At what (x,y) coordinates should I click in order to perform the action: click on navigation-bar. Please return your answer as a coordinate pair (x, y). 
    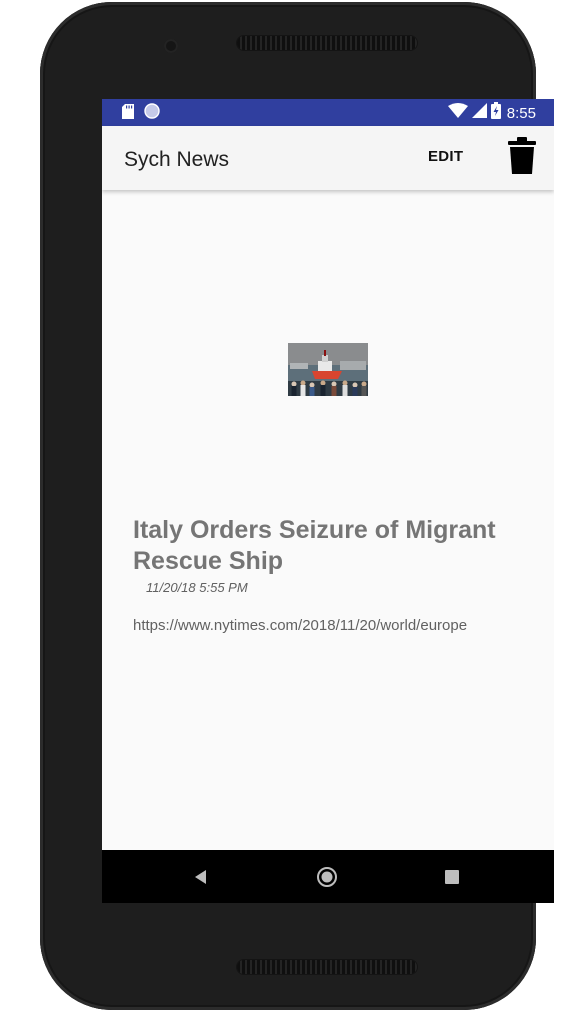
    Looking at the image, I should click on (328, 876).